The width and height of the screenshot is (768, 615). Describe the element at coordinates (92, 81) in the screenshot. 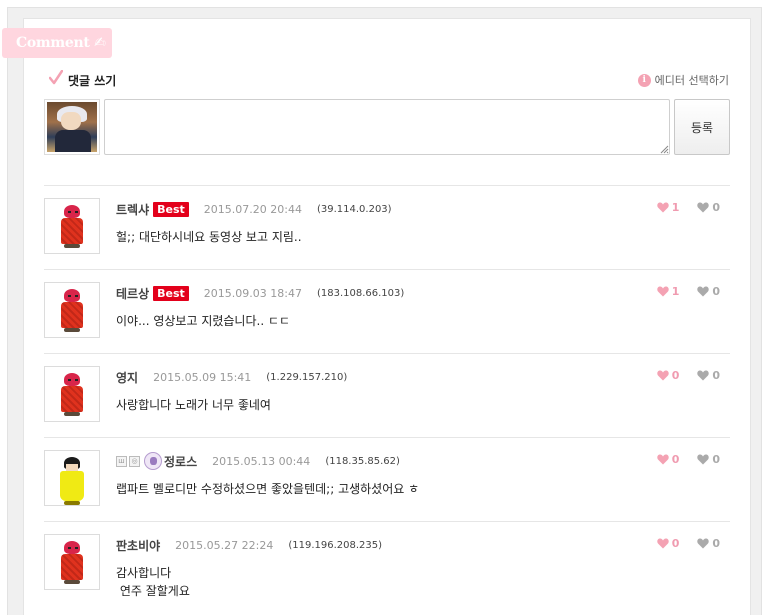

I see `write-comment-title: 댓글 쓰기` at that location.